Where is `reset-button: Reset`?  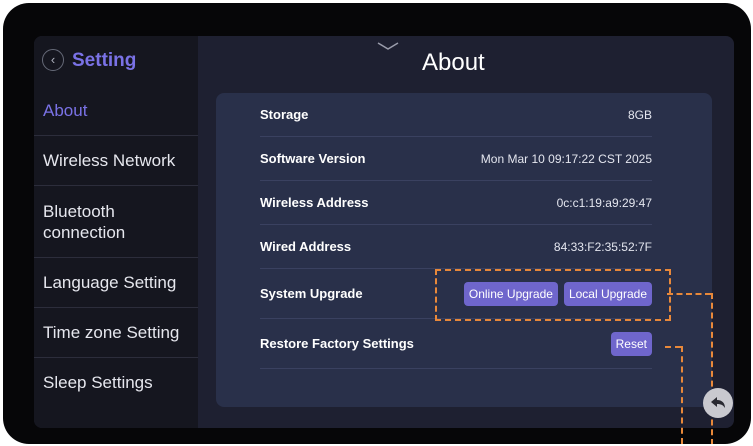 reset-button: Reset is located at coordinates (631, 343).